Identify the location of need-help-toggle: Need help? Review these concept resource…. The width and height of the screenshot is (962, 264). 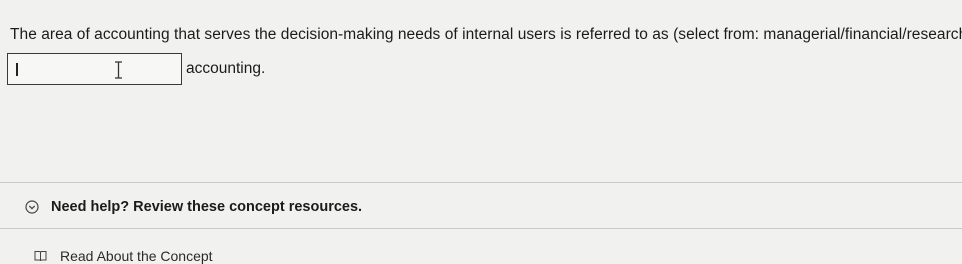
(193, 207).